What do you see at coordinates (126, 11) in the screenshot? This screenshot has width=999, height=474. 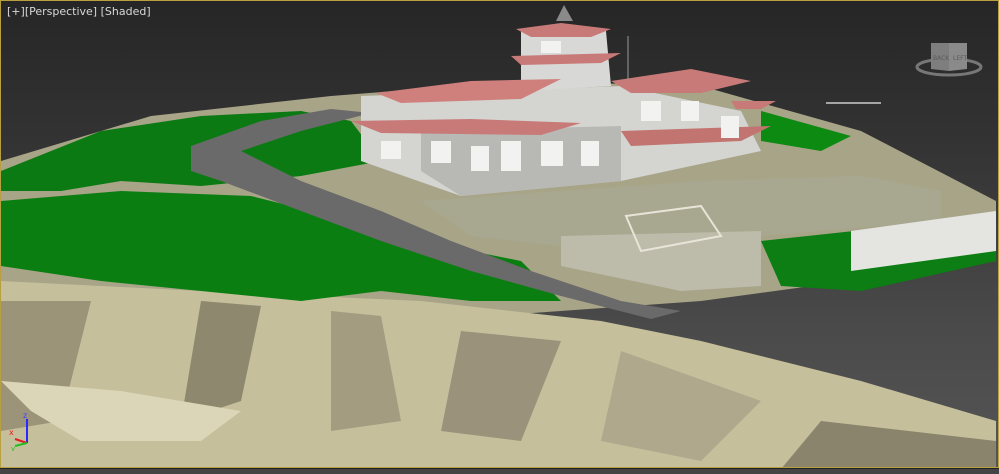 I see `viewport-shading-button: [Shaded]` at bounding box center [126, 11].